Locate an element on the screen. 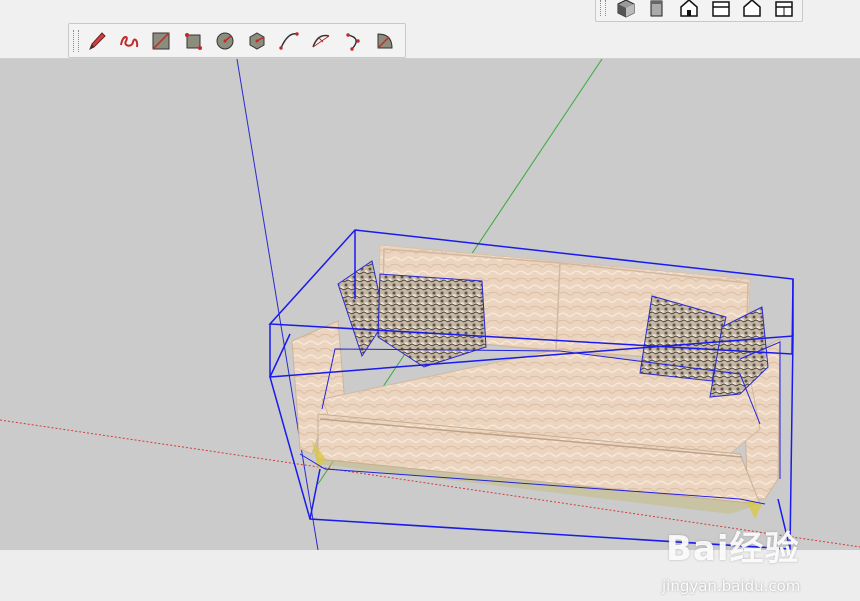 The height and width of the screenshot is (601, 860). views-toolbar is located at coordinates (699, 11).